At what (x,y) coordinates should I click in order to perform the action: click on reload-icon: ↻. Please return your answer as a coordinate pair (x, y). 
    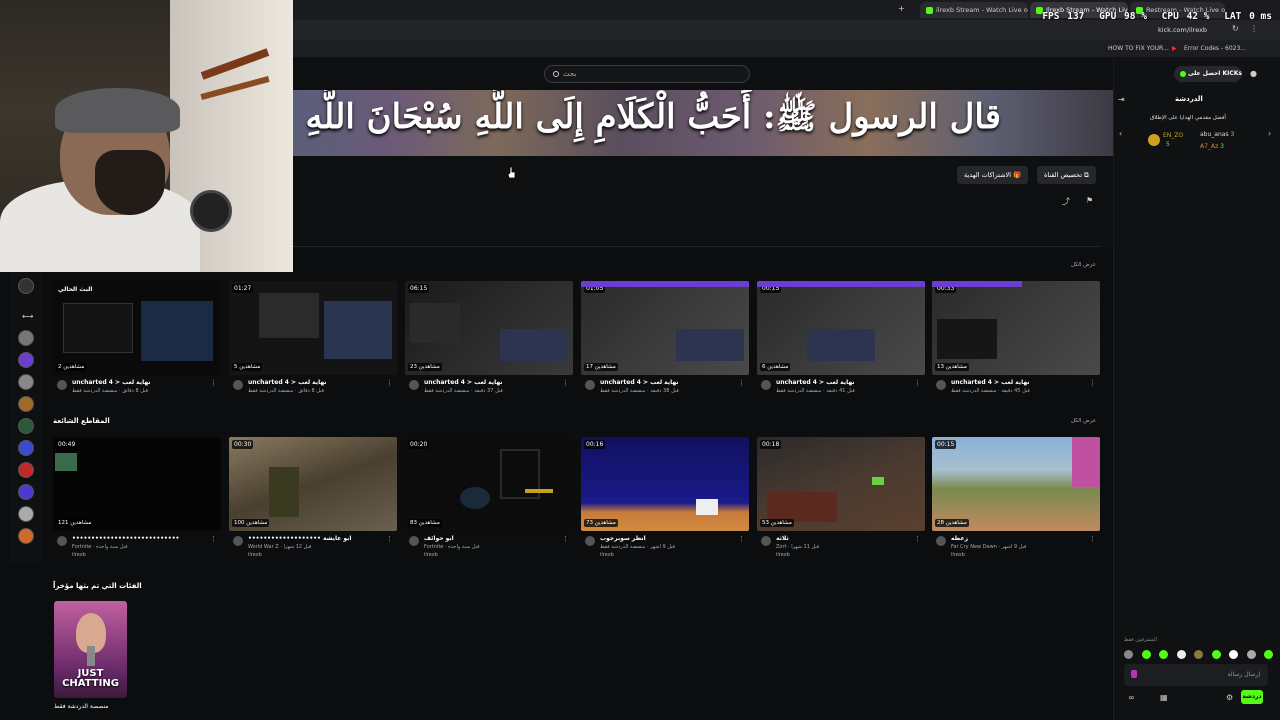
    Looking at the image, I should click on (1235, 28).